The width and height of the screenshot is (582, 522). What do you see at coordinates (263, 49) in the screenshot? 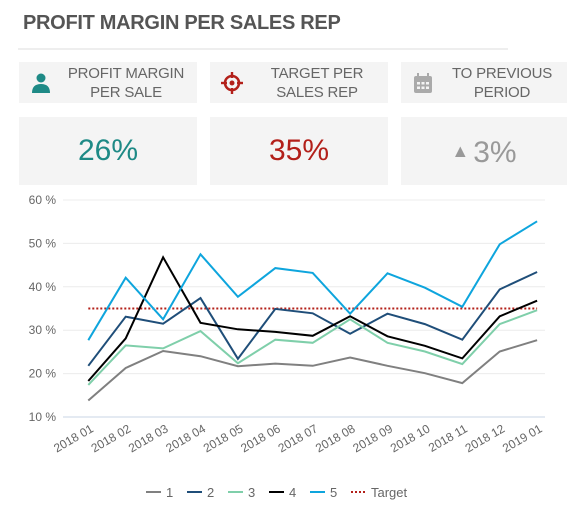
I see `title-divider` at bounding box center [263, 49].